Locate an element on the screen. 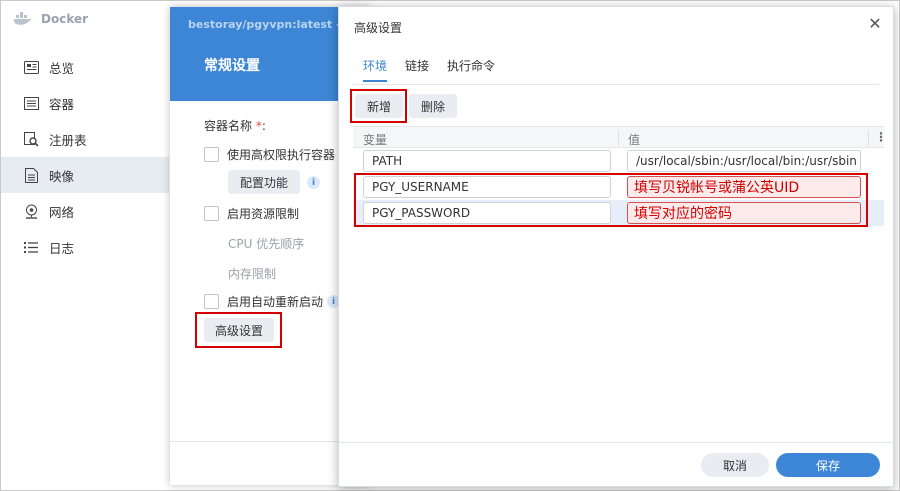 The height and width of the screenshot is (491, 900). sidebar-item-label: 日志 is located at coordinates (62, 248).